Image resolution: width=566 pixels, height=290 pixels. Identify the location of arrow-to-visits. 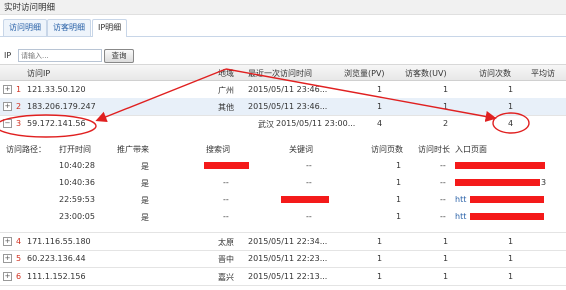
(361, 95).